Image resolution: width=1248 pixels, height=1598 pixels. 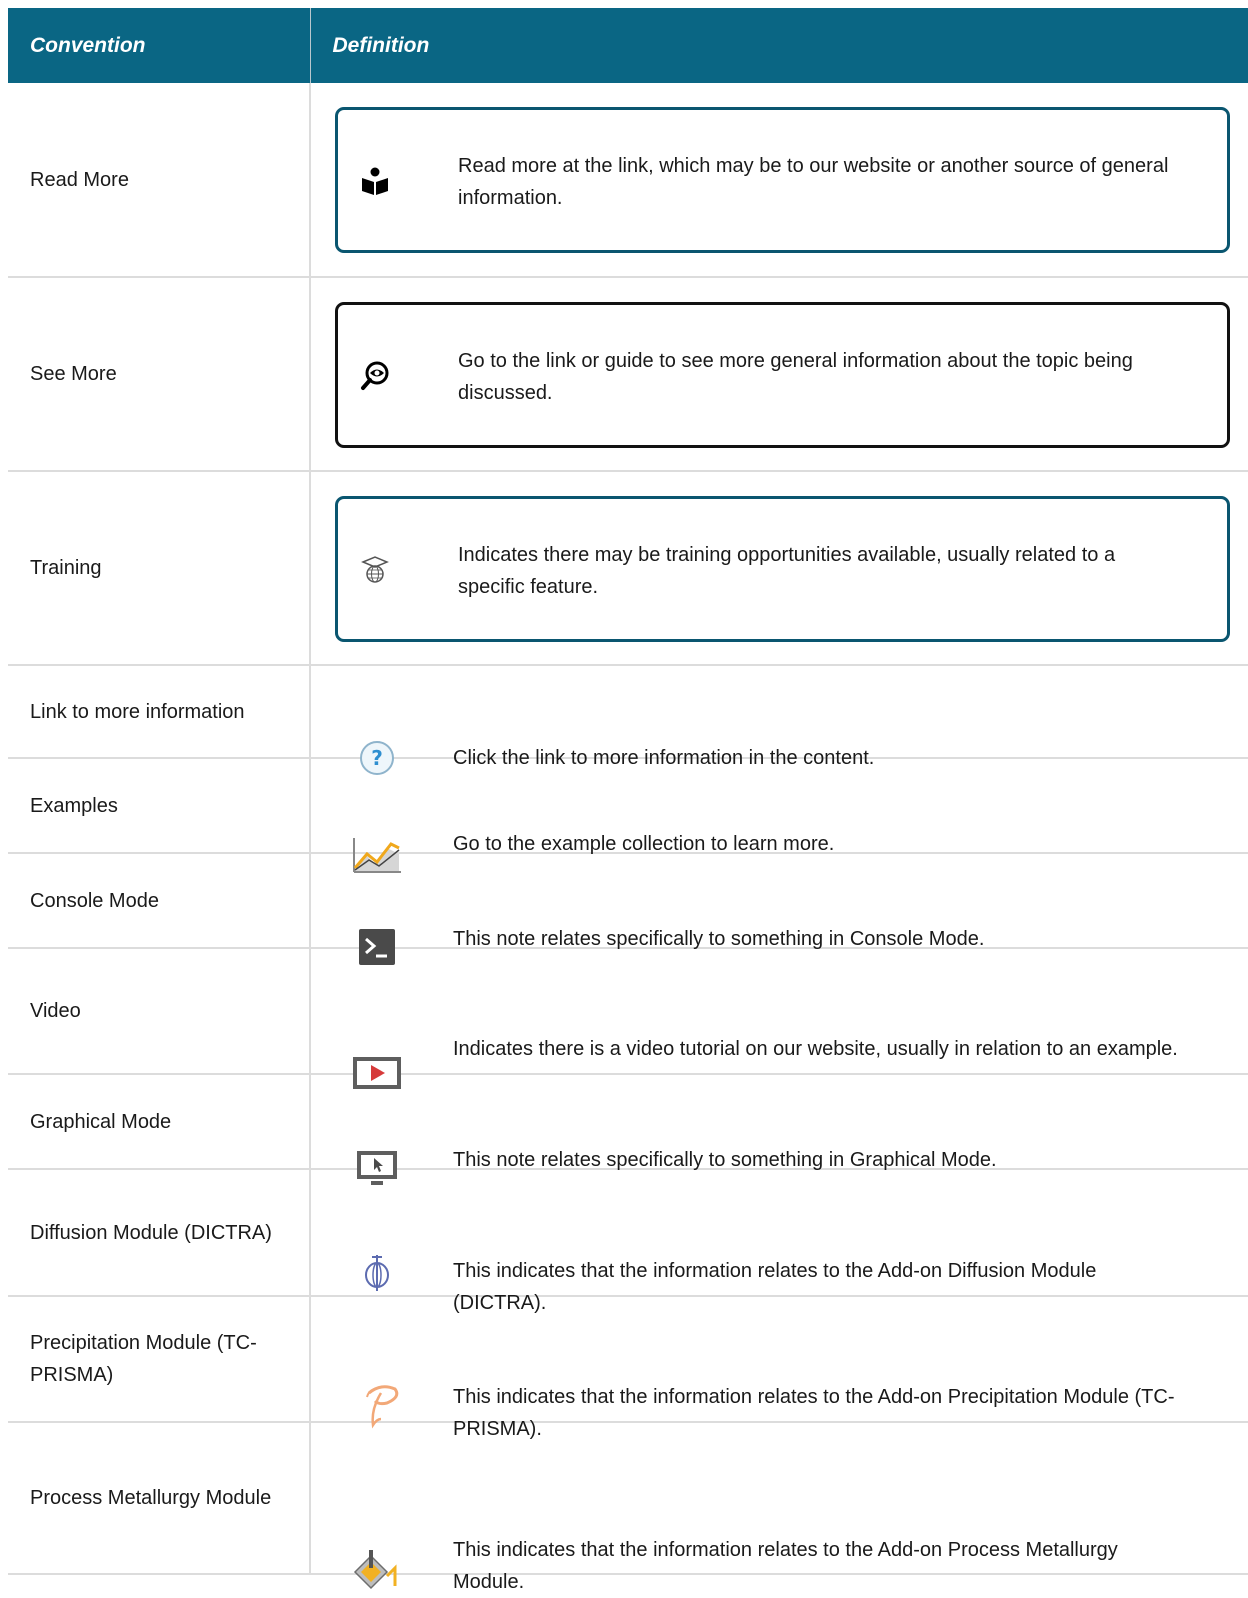 I want to click on precipitation-module-icon, so click(x=377, y=1407).